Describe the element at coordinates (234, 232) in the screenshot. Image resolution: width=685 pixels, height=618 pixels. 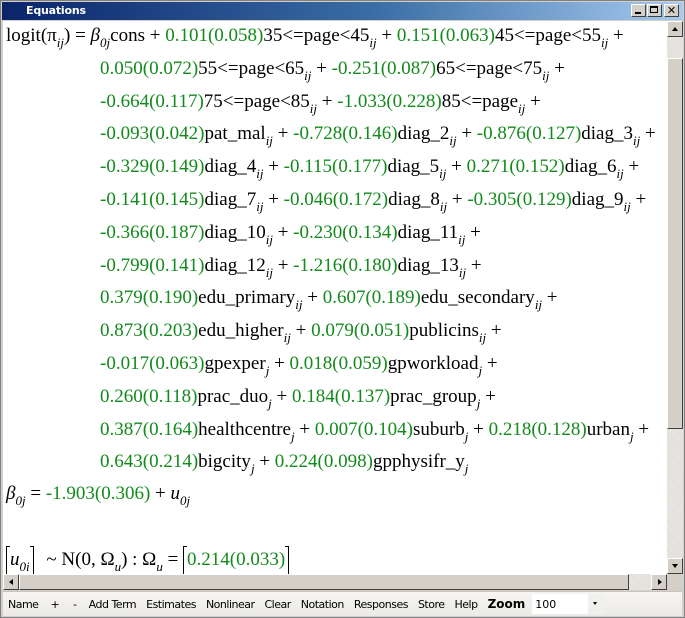
I see `variable-name: diag_10` at that location.